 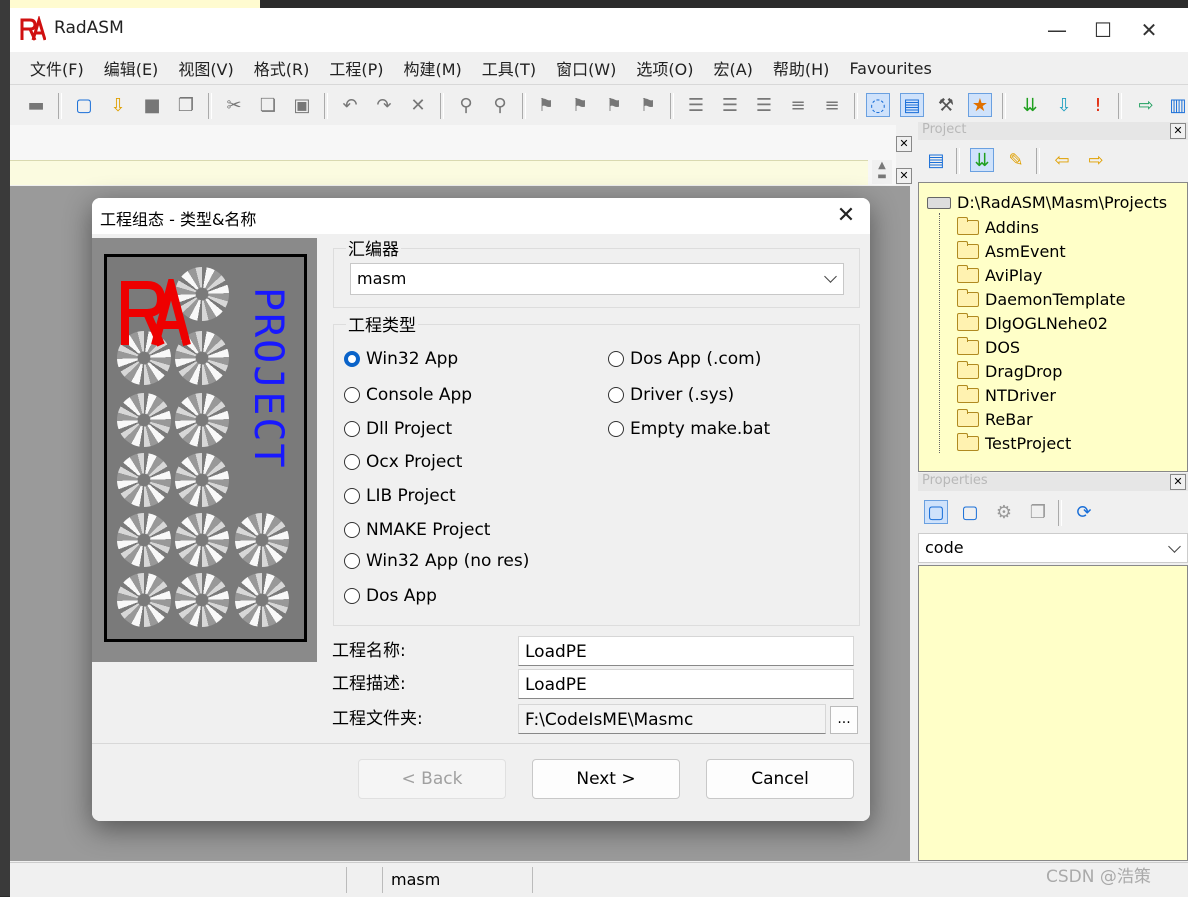 I want to click on dialog-close-button: ✕, so click(x=846, y=216).